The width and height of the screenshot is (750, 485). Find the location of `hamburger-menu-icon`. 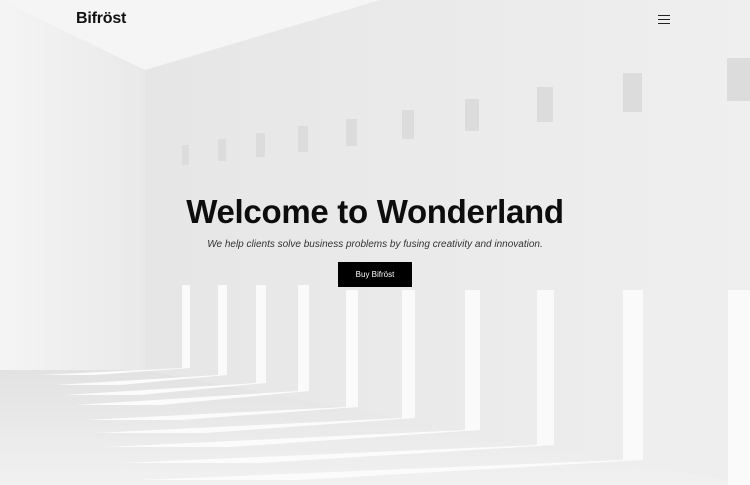

hamburger-menu-icon is located at coordinates (664, 20).